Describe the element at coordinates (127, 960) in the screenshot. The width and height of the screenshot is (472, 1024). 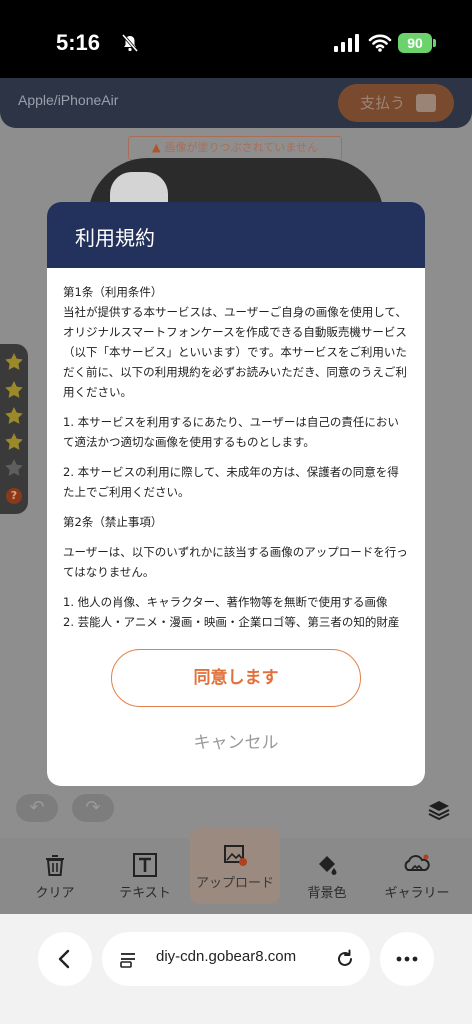
I see `page-settings-icon` at that location.